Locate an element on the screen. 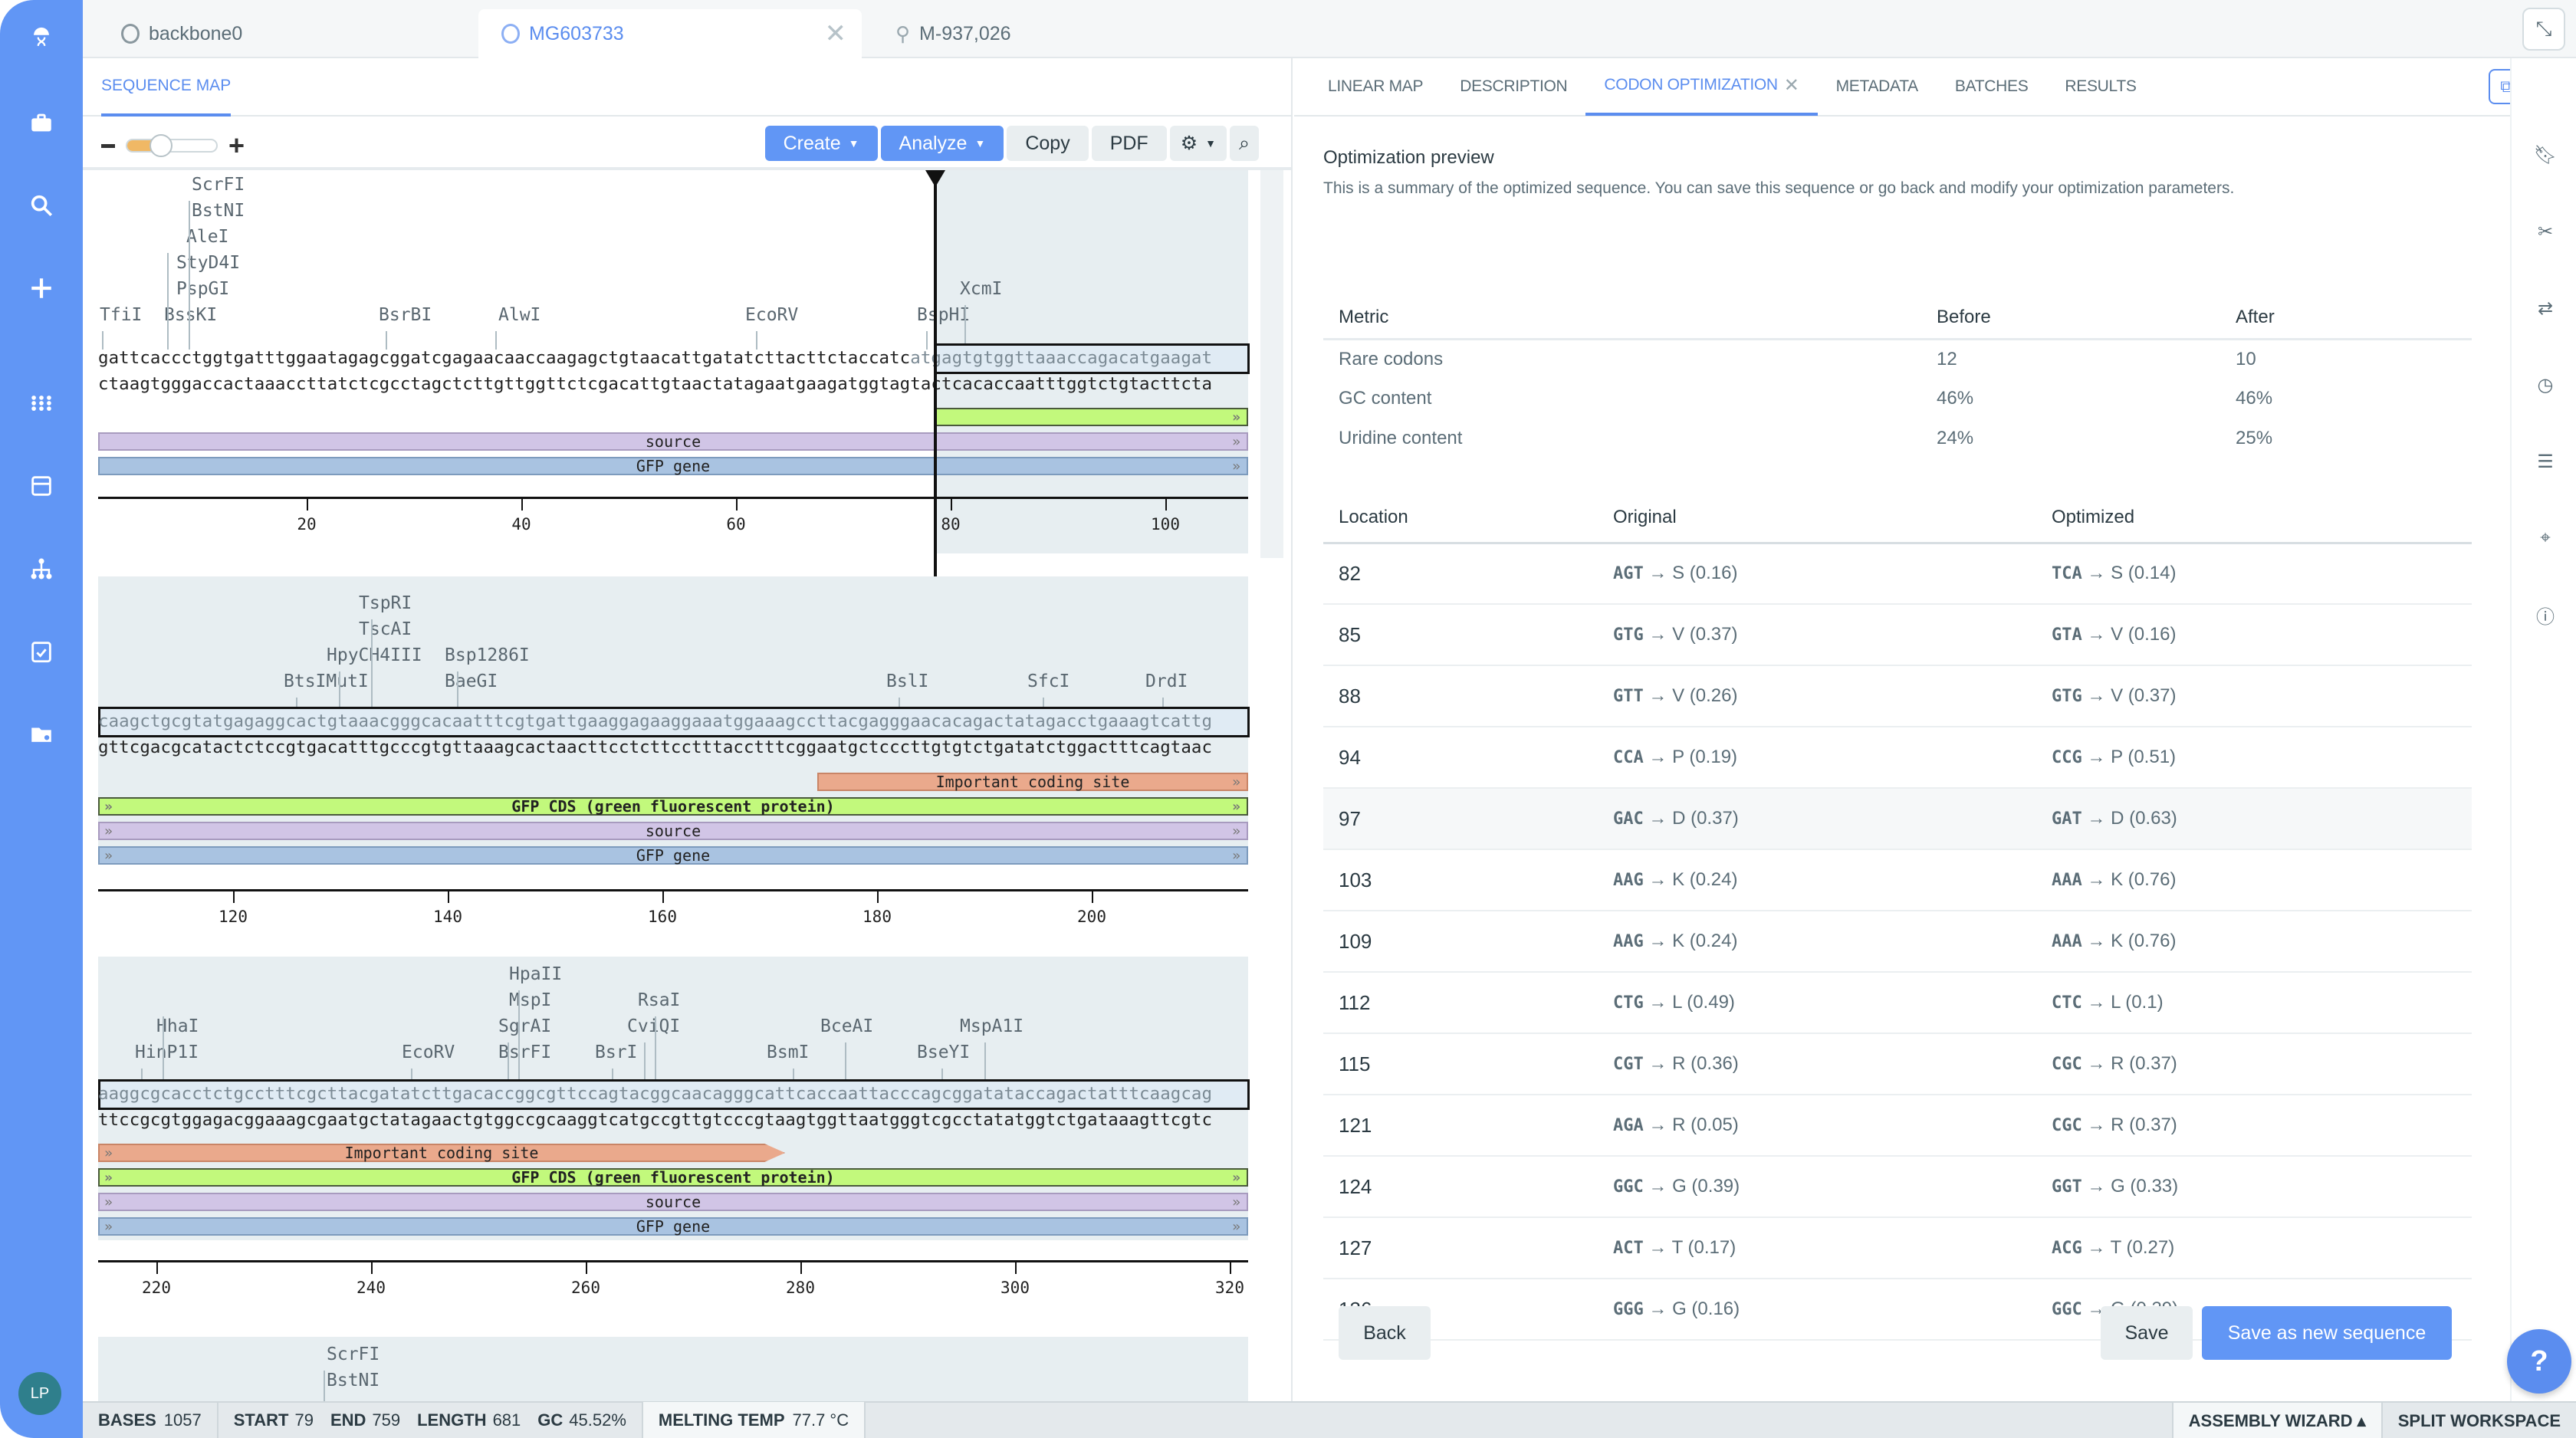 This screenshot has width=2576, height=1438. hierarchy-icon is located at coordinates (41, 569).